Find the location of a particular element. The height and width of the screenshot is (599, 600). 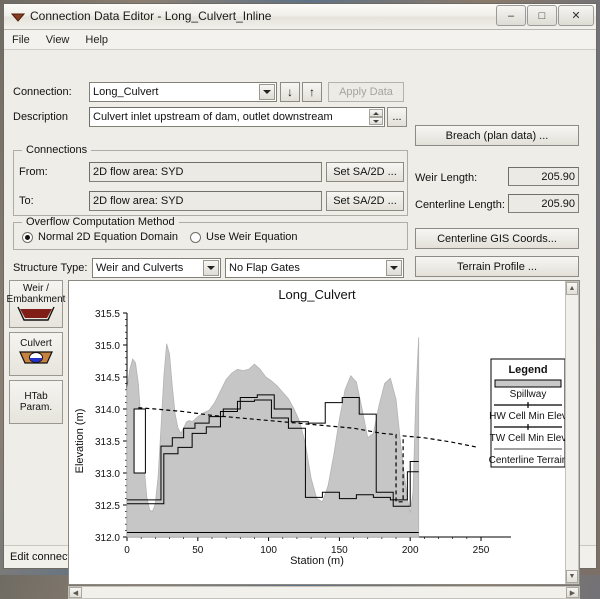

structure-type-value: Weir and Culverts is located at coordinates (140, 268).